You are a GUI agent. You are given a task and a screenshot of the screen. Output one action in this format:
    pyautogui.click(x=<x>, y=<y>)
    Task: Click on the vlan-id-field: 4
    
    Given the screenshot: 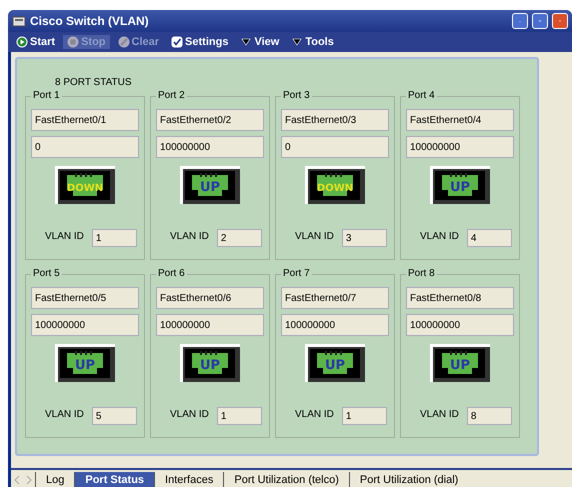 What is the action you would take?
    pyautogui.click(x=489, y=238)
    